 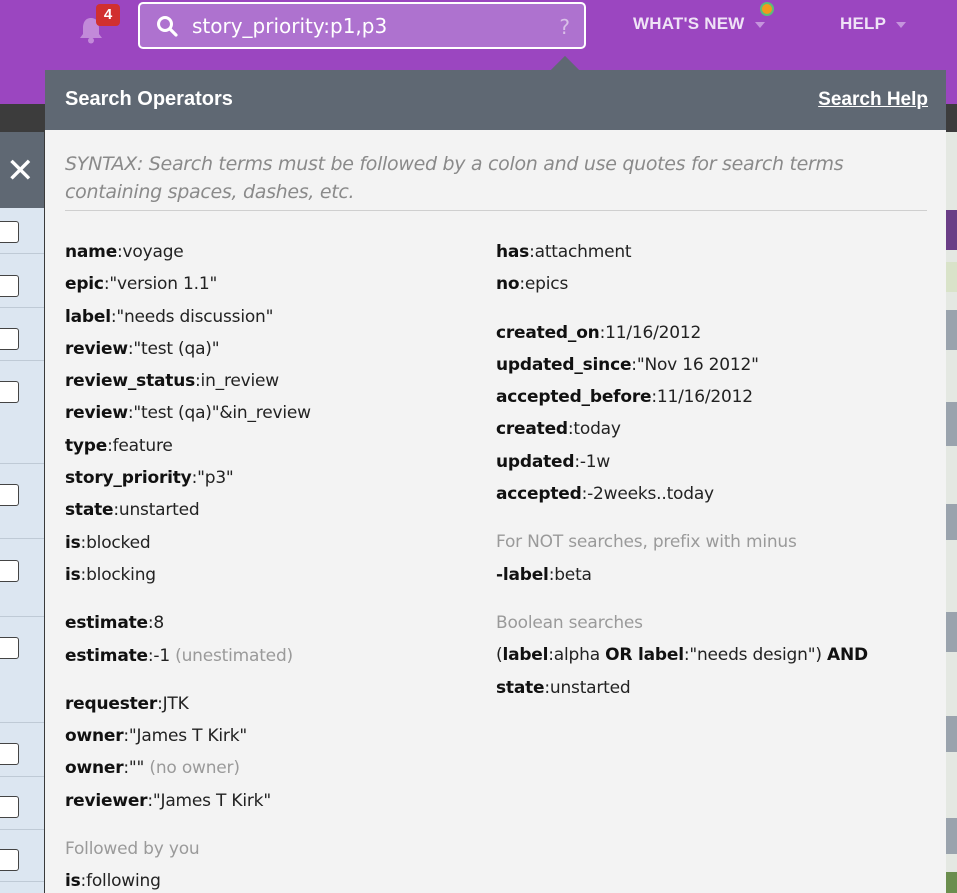 I want to click on operator-example: is:blocked, so click(x=108, y=542).